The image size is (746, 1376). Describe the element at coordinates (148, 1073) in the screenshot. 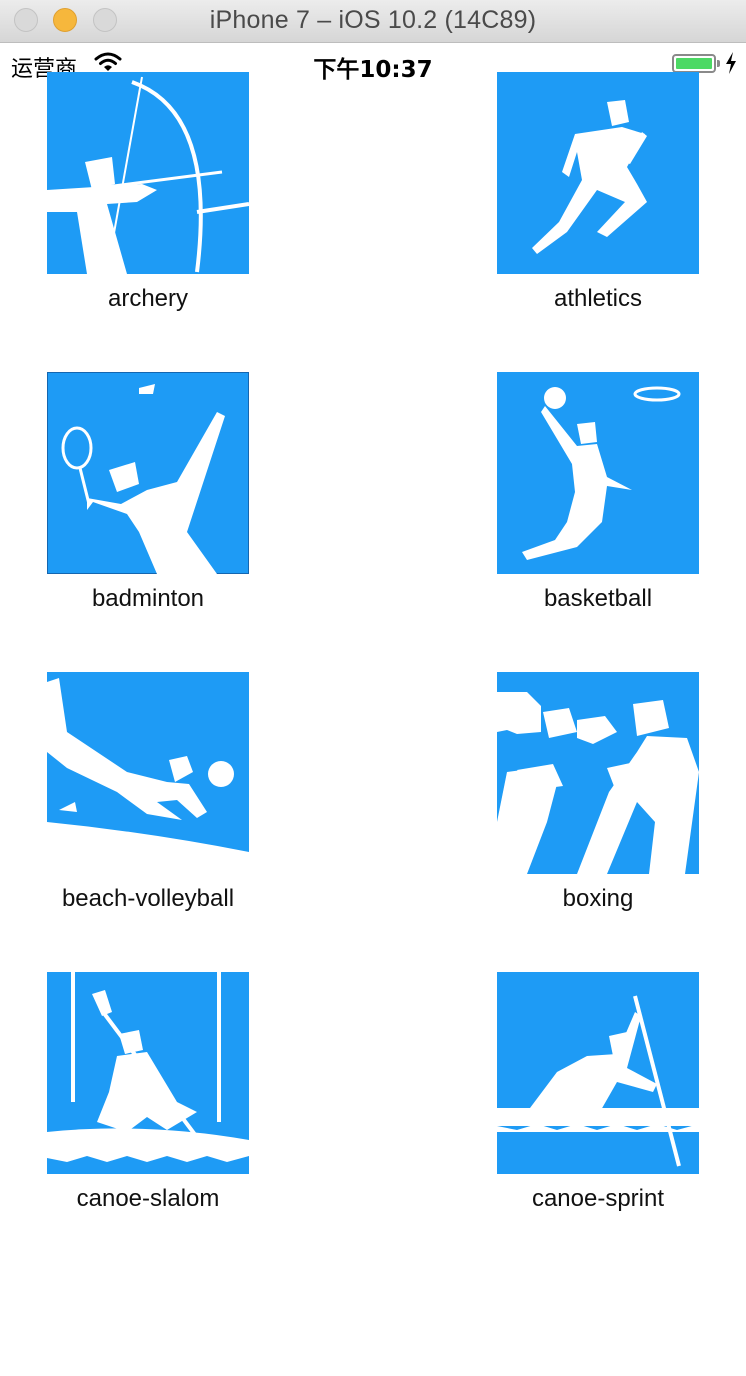

I see `canoe-slalom-pictogram-icon` at that location.